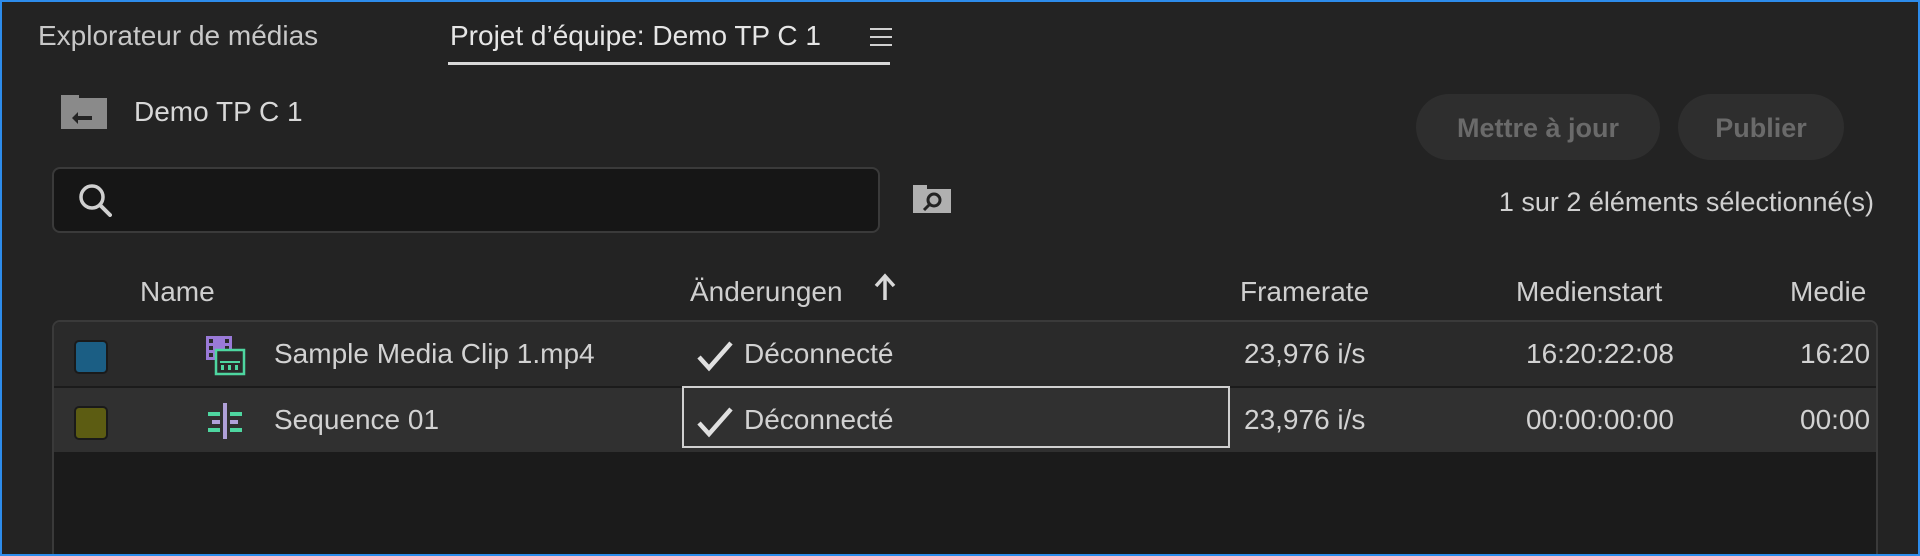  Describe the element at coordinates (1835, 419) in the screenshot. I see `item-medienende: 00:00` at that location.